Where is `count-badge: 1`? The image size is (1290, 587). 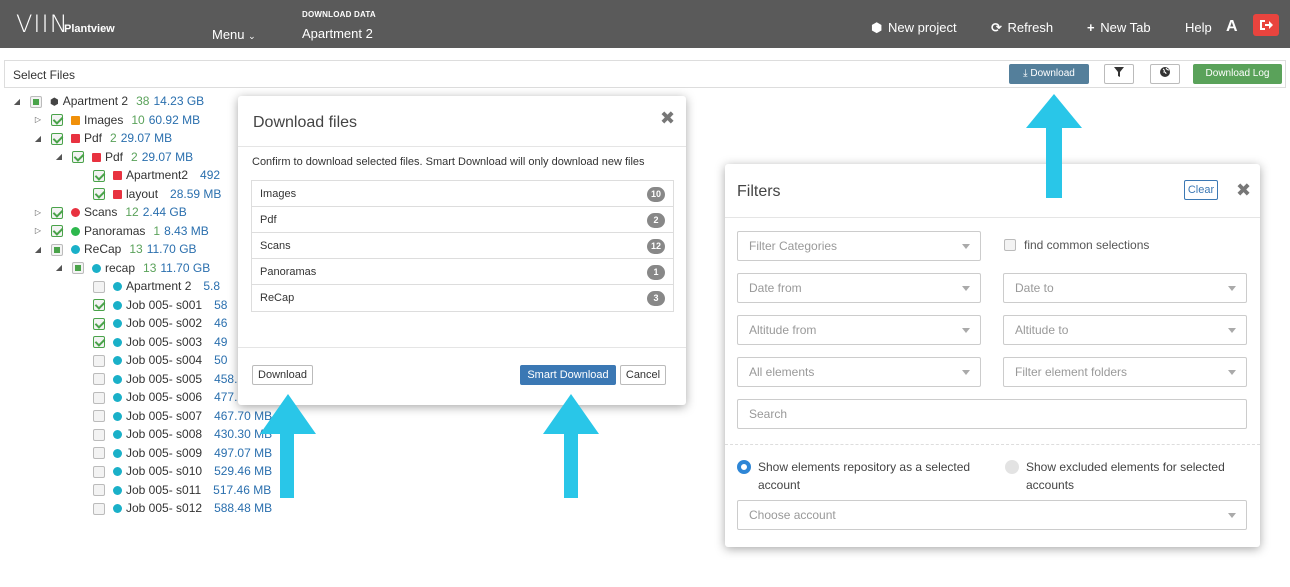 count-badge: 1 is located at coordinates (656, 272).